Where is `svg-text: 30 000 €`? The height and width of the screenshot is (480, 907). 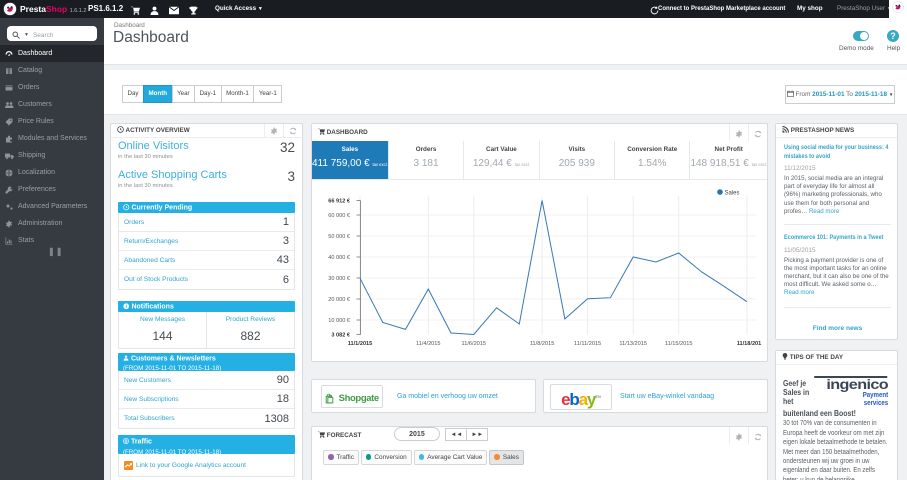 svg-text: 30 000 € is located at coordinates (339, 279).